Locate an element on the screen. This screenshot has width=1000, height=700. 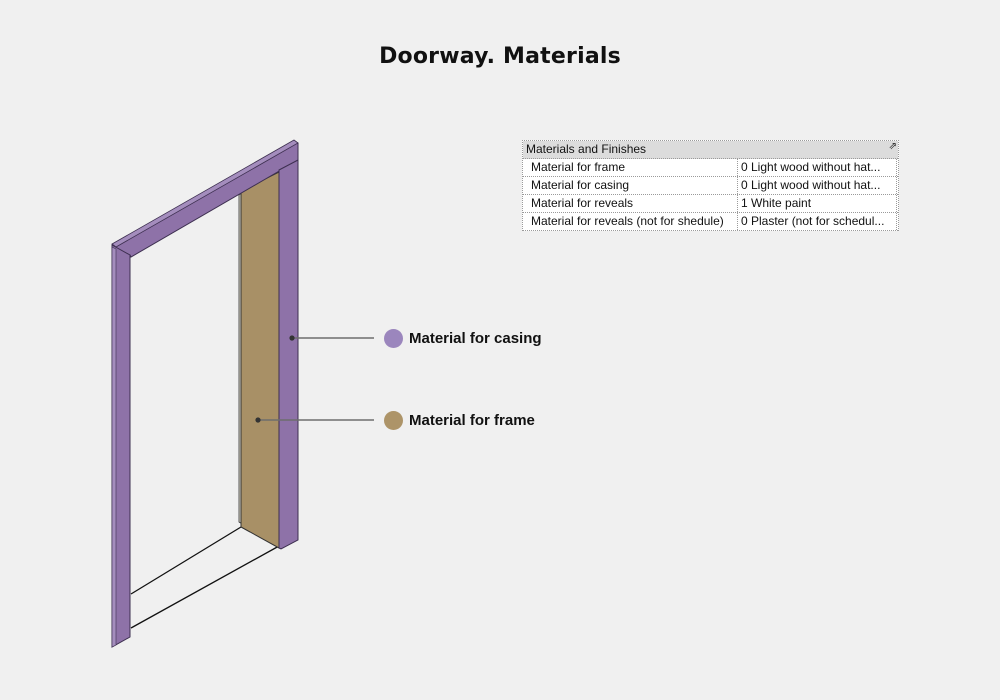
legend-item-frame: Material for frame is located at coordinates (459, 420).